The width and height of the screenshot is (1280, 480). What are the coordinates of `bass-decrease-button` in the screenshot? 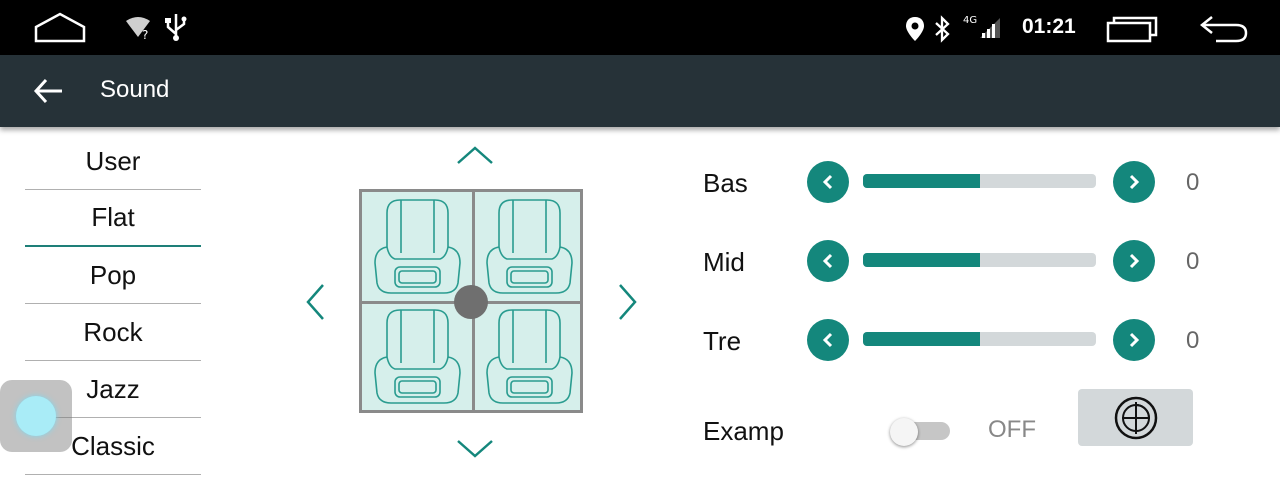 It's located at (828, 182).